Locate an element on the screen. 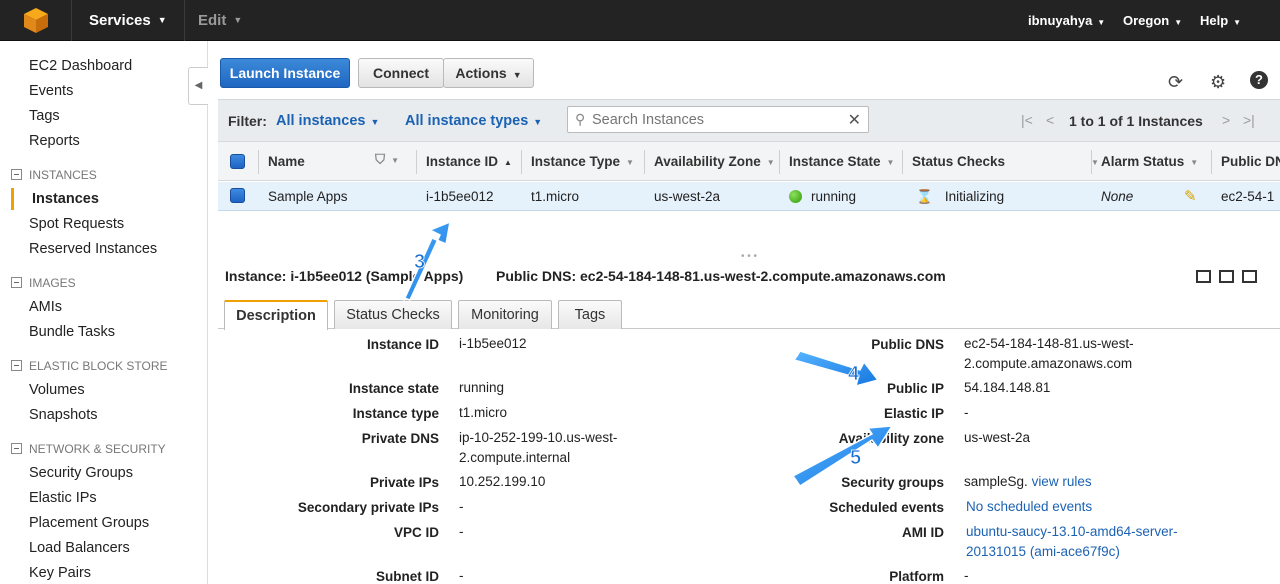  filter-funnel-icon: ⛉ ▼ is located at coordinates (387, 160).